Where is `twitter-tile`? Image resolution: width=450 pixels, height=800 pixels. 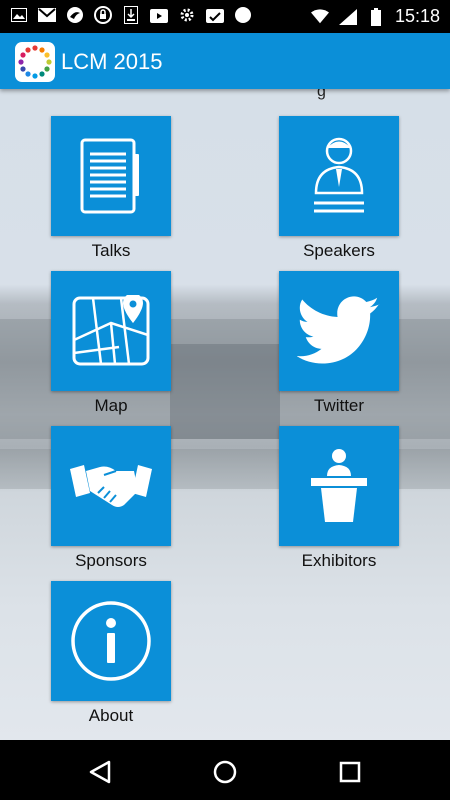
twitter-tile is located at coordinates (339, 331).